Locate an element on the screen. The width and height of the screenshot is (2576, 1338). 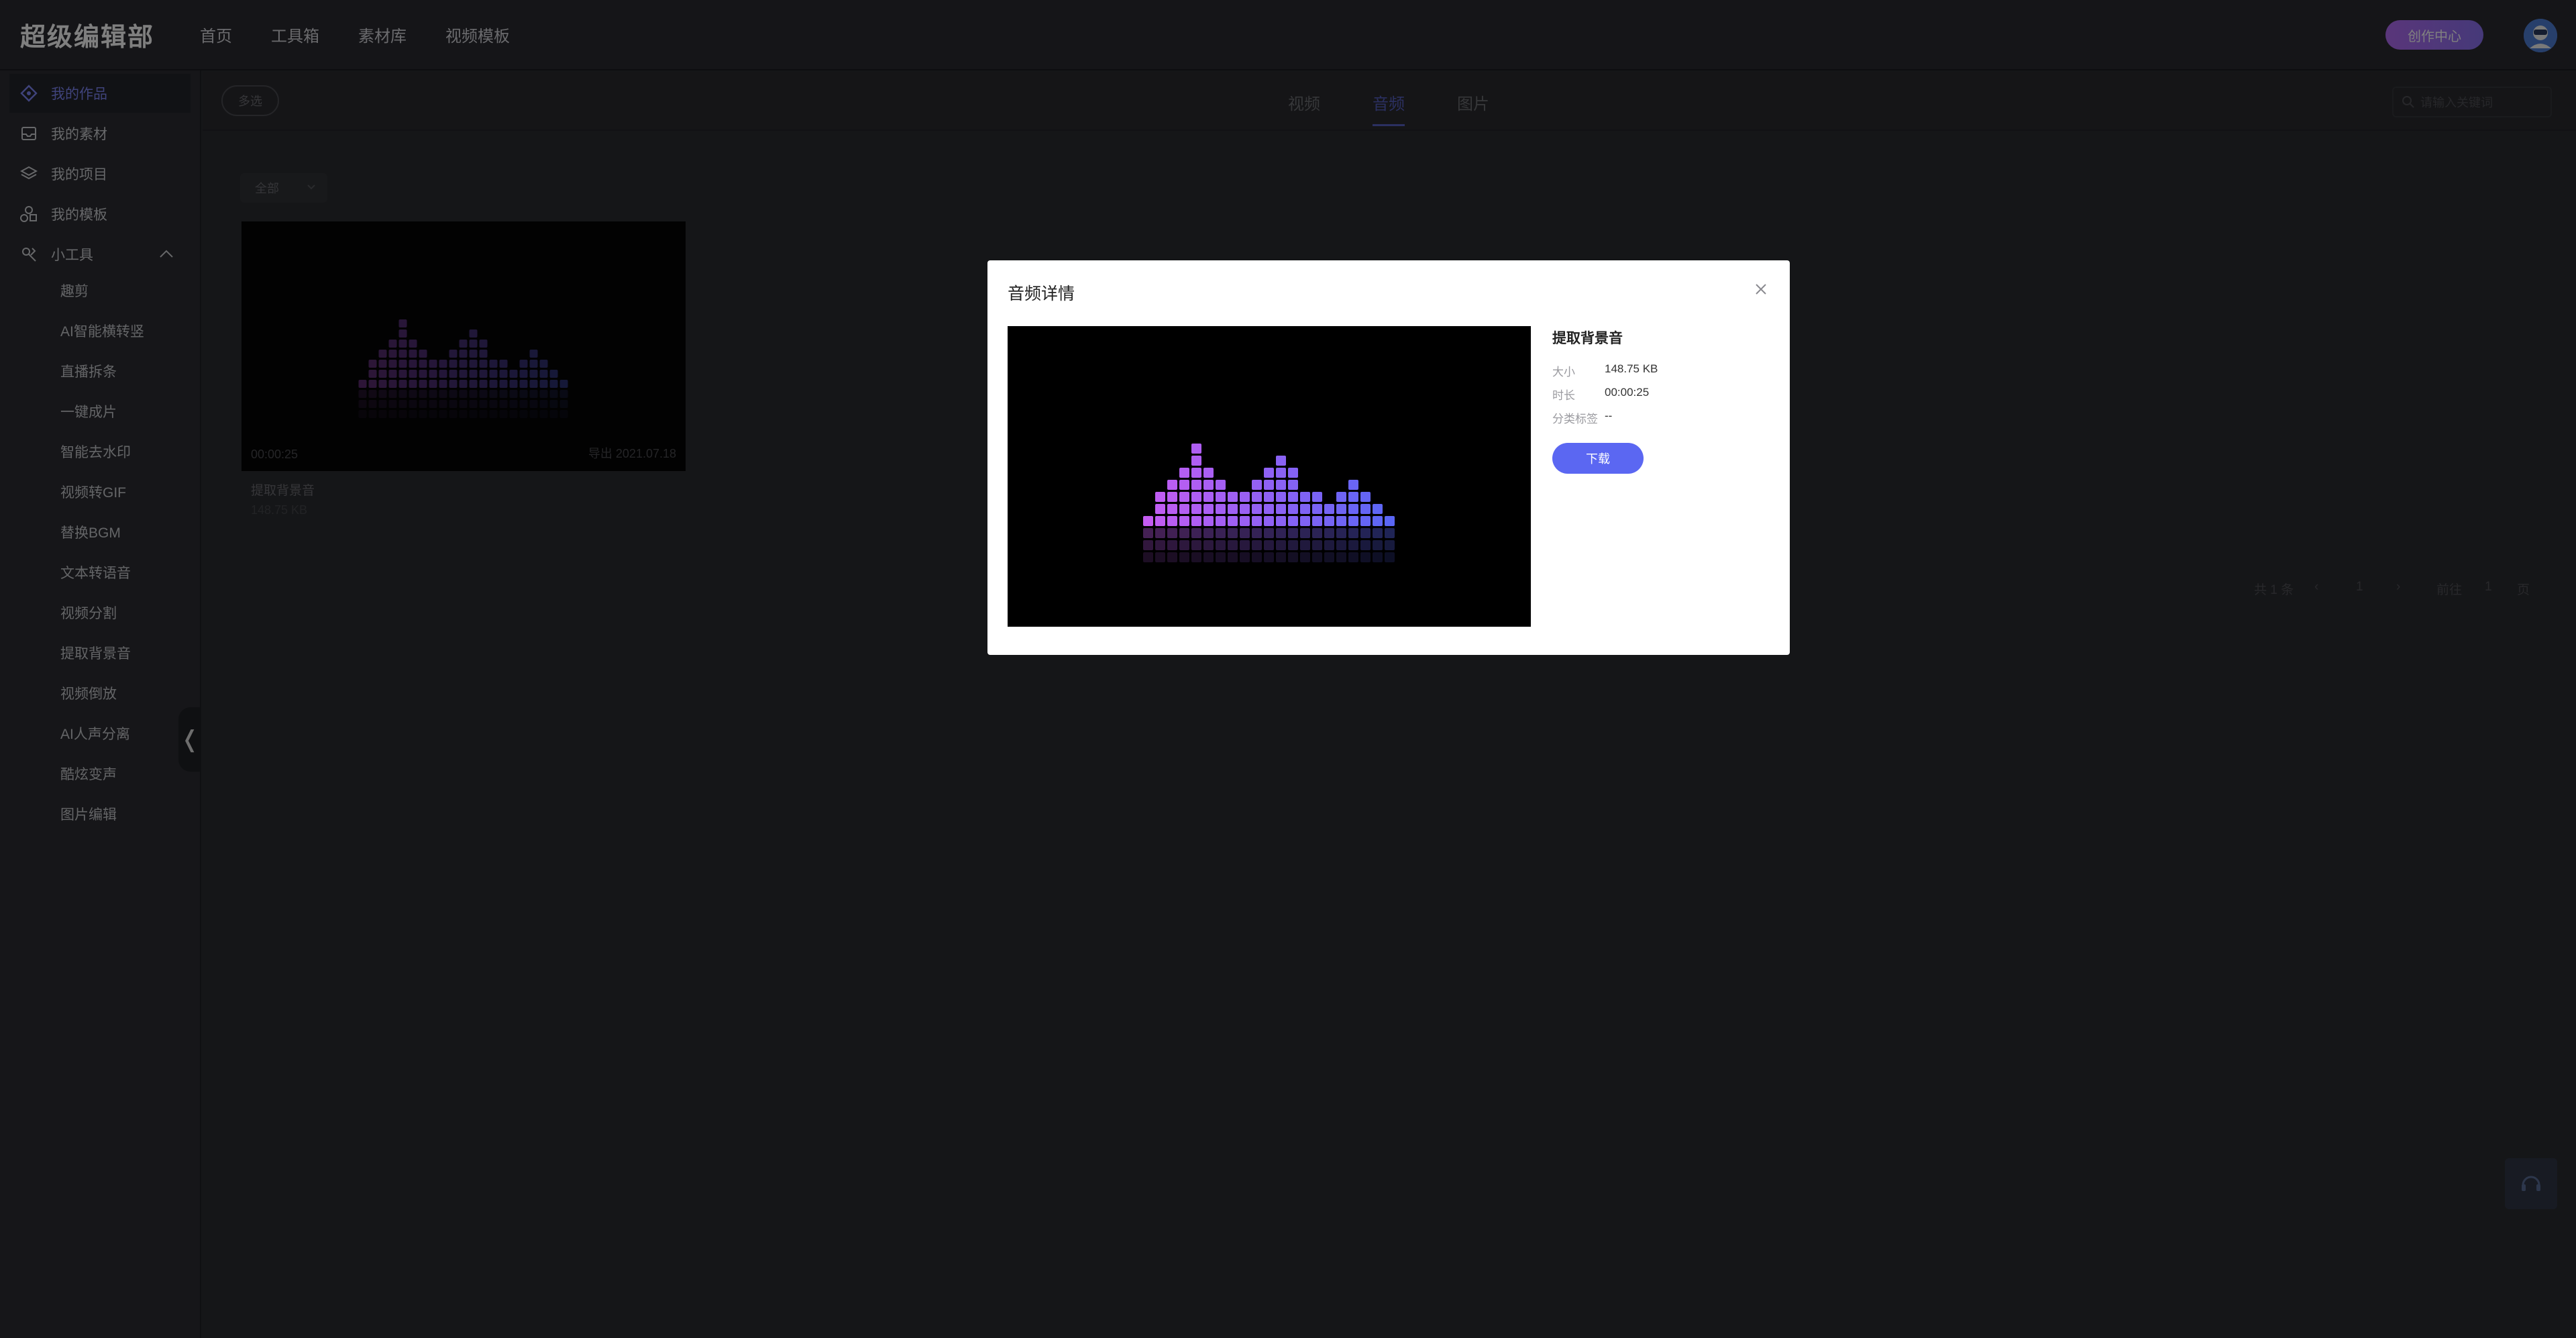
audio-name: 提取背景音 is located at coordinates (1587, 338).